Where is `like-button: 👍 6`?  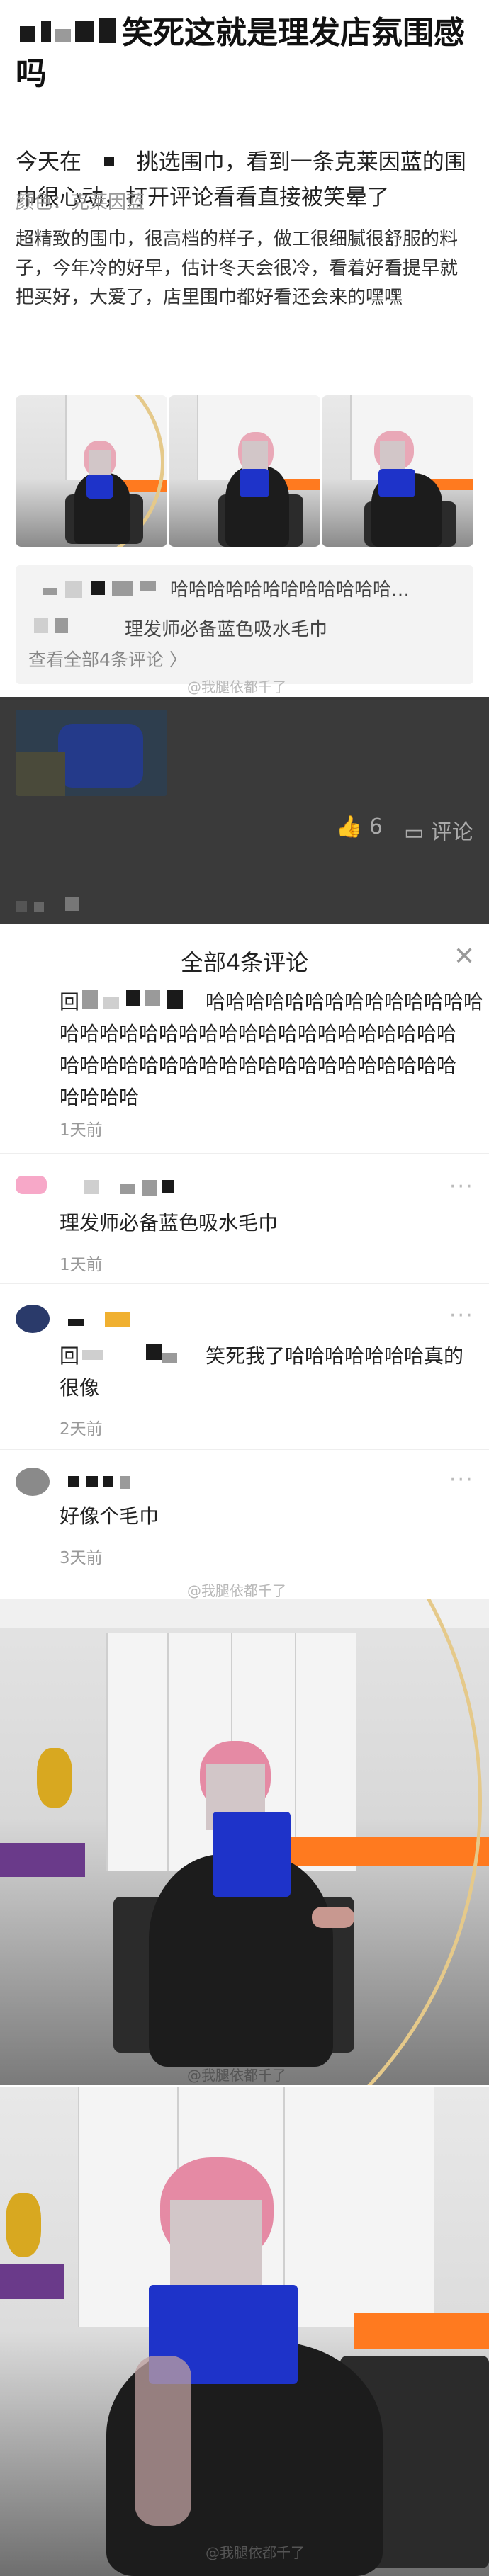 like-button: 👍 6 is located at coordinates (359, 827).